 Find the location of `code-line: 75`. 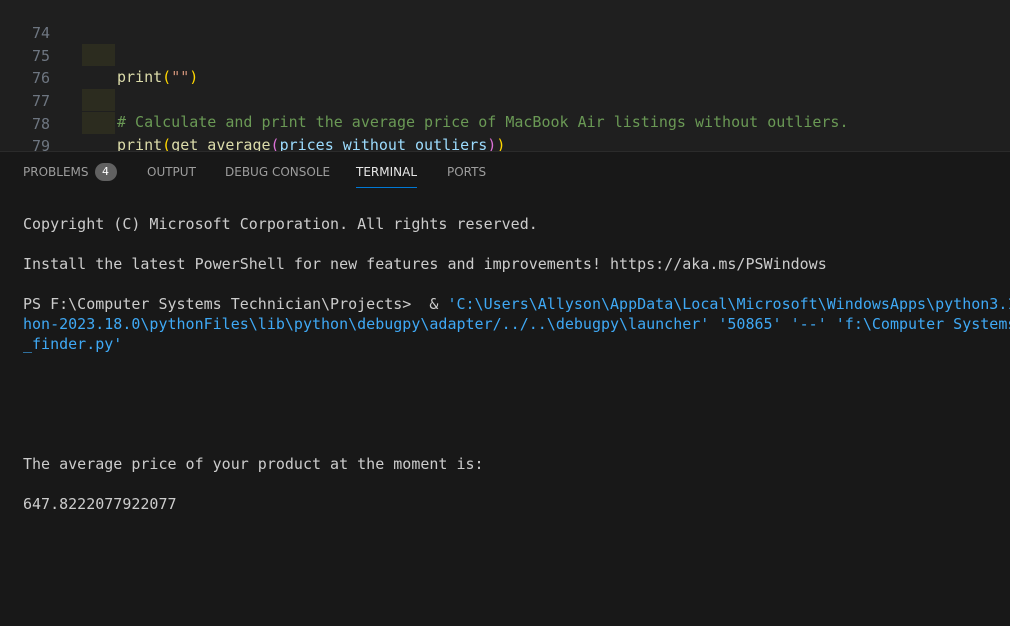

code-line: 75 is located at coordinates (505, 44).